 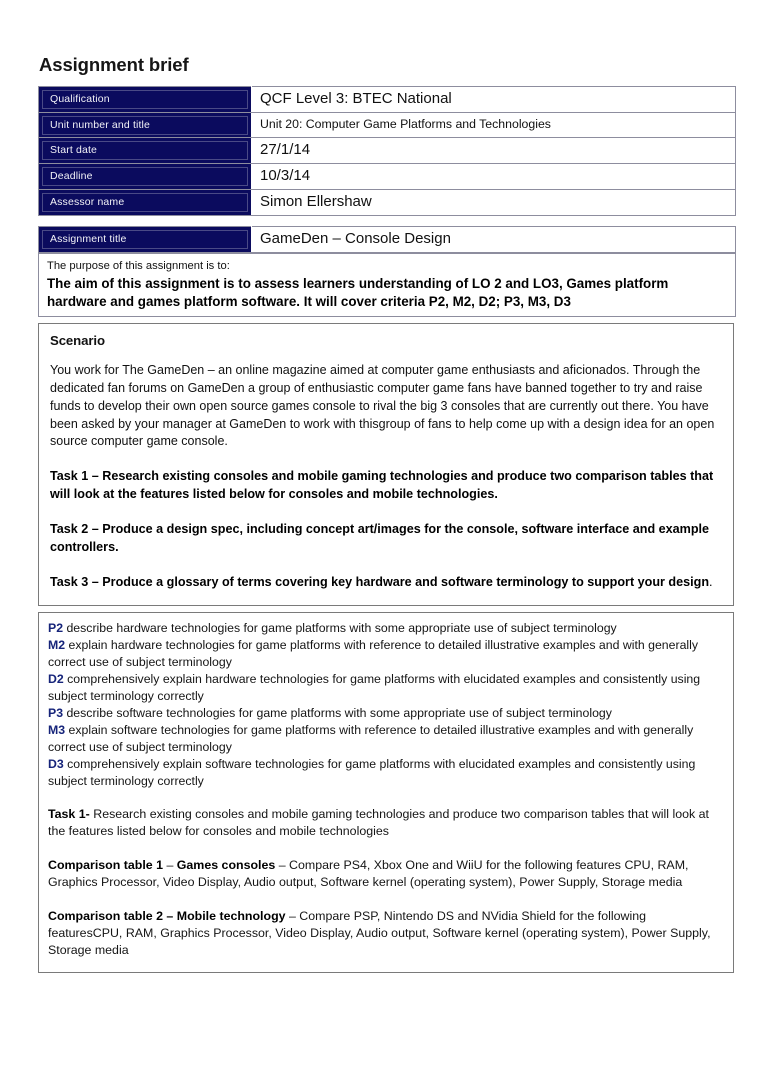 I want to click on comparison-table-2-subject: Mobile technology, so click(x=231, y=915).